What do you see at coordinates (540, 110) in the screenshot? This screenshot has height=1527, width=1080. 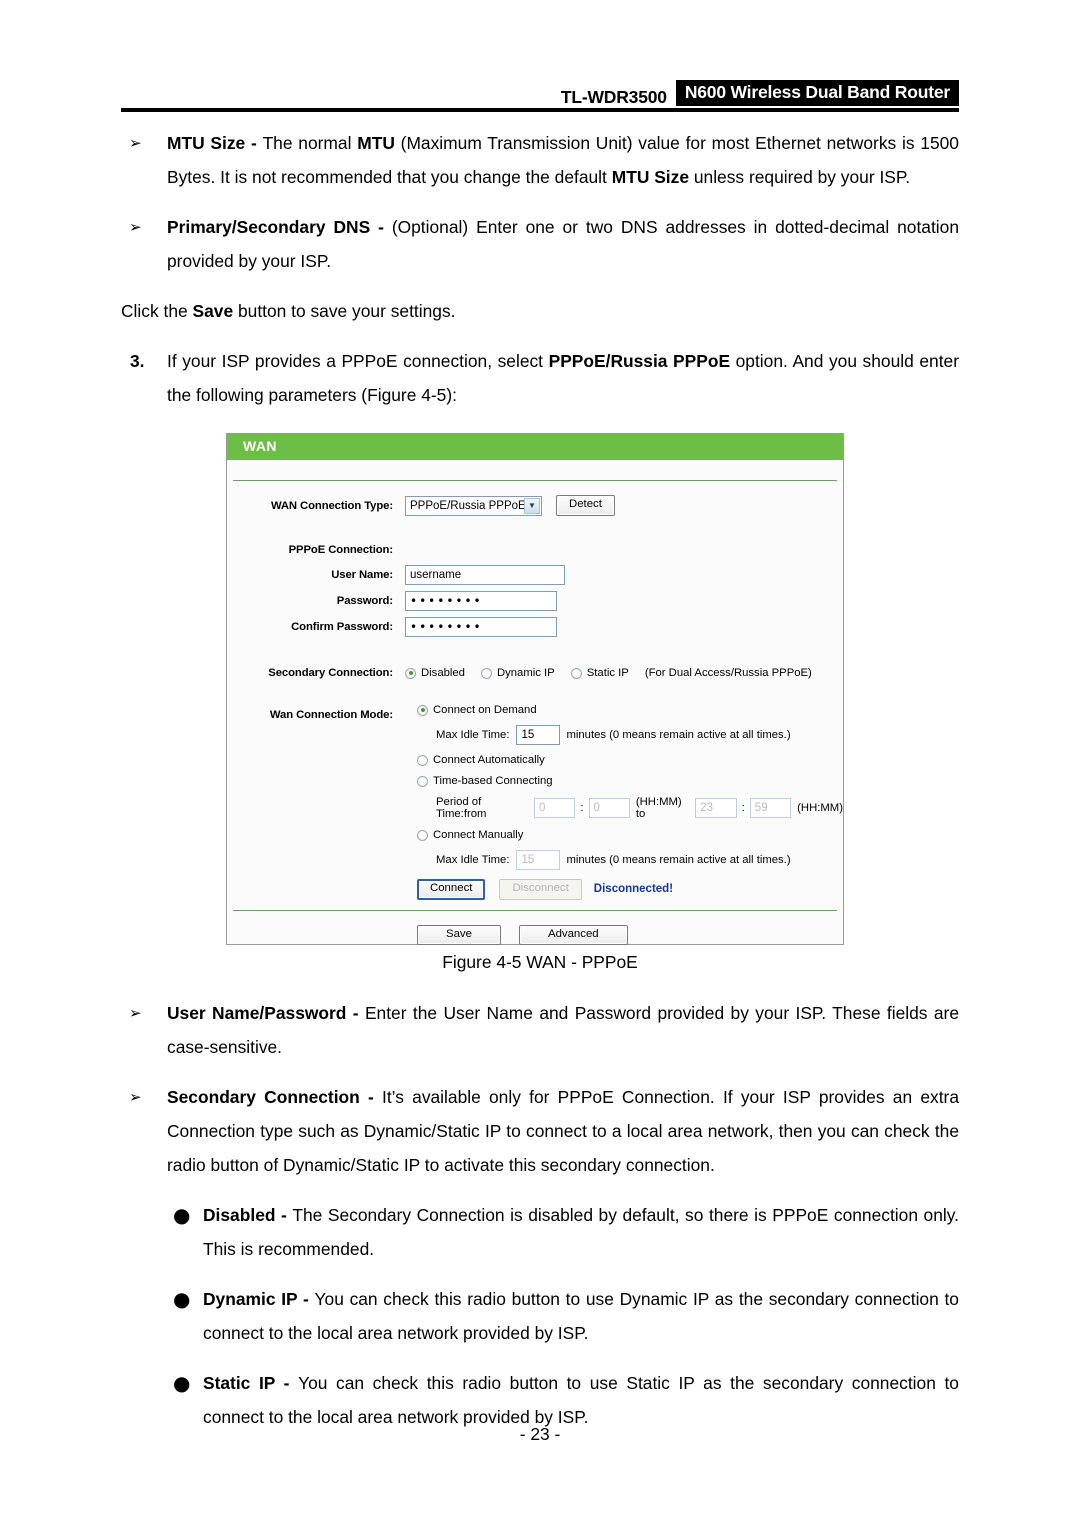 I see `header-divider-rule` at bounding box center [540, 110].